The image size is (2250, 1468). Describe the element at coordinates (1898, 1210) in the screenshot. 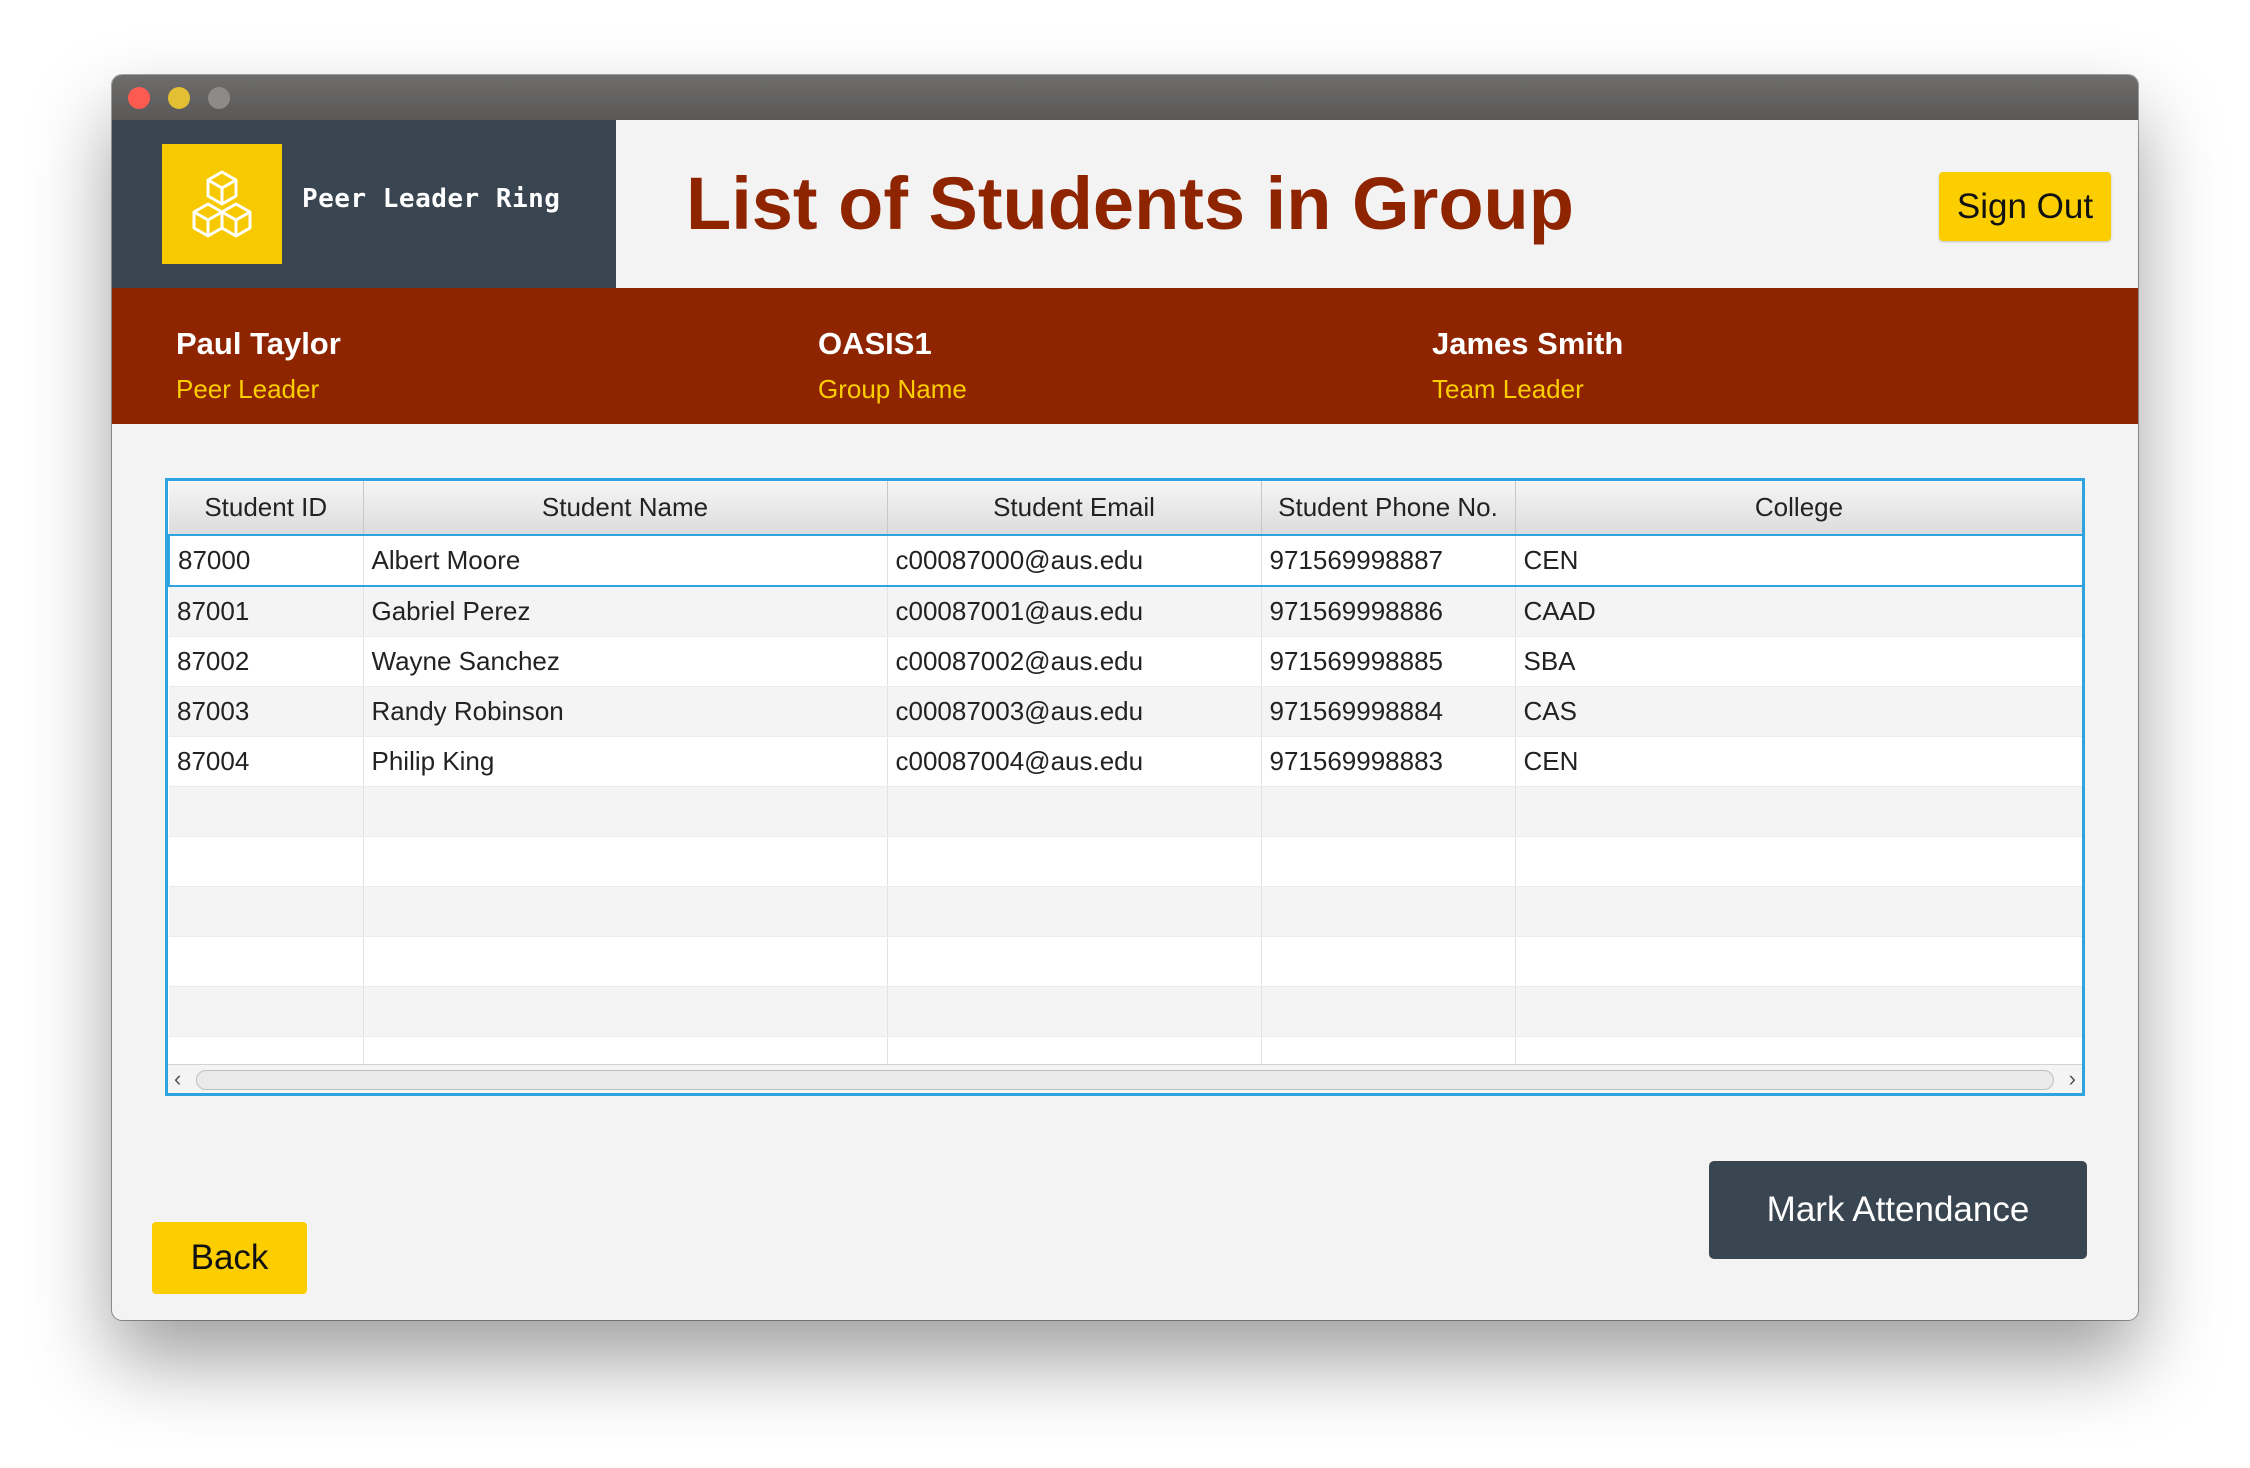

I see `mark-attendance-button: Mark Attendance` at that location.